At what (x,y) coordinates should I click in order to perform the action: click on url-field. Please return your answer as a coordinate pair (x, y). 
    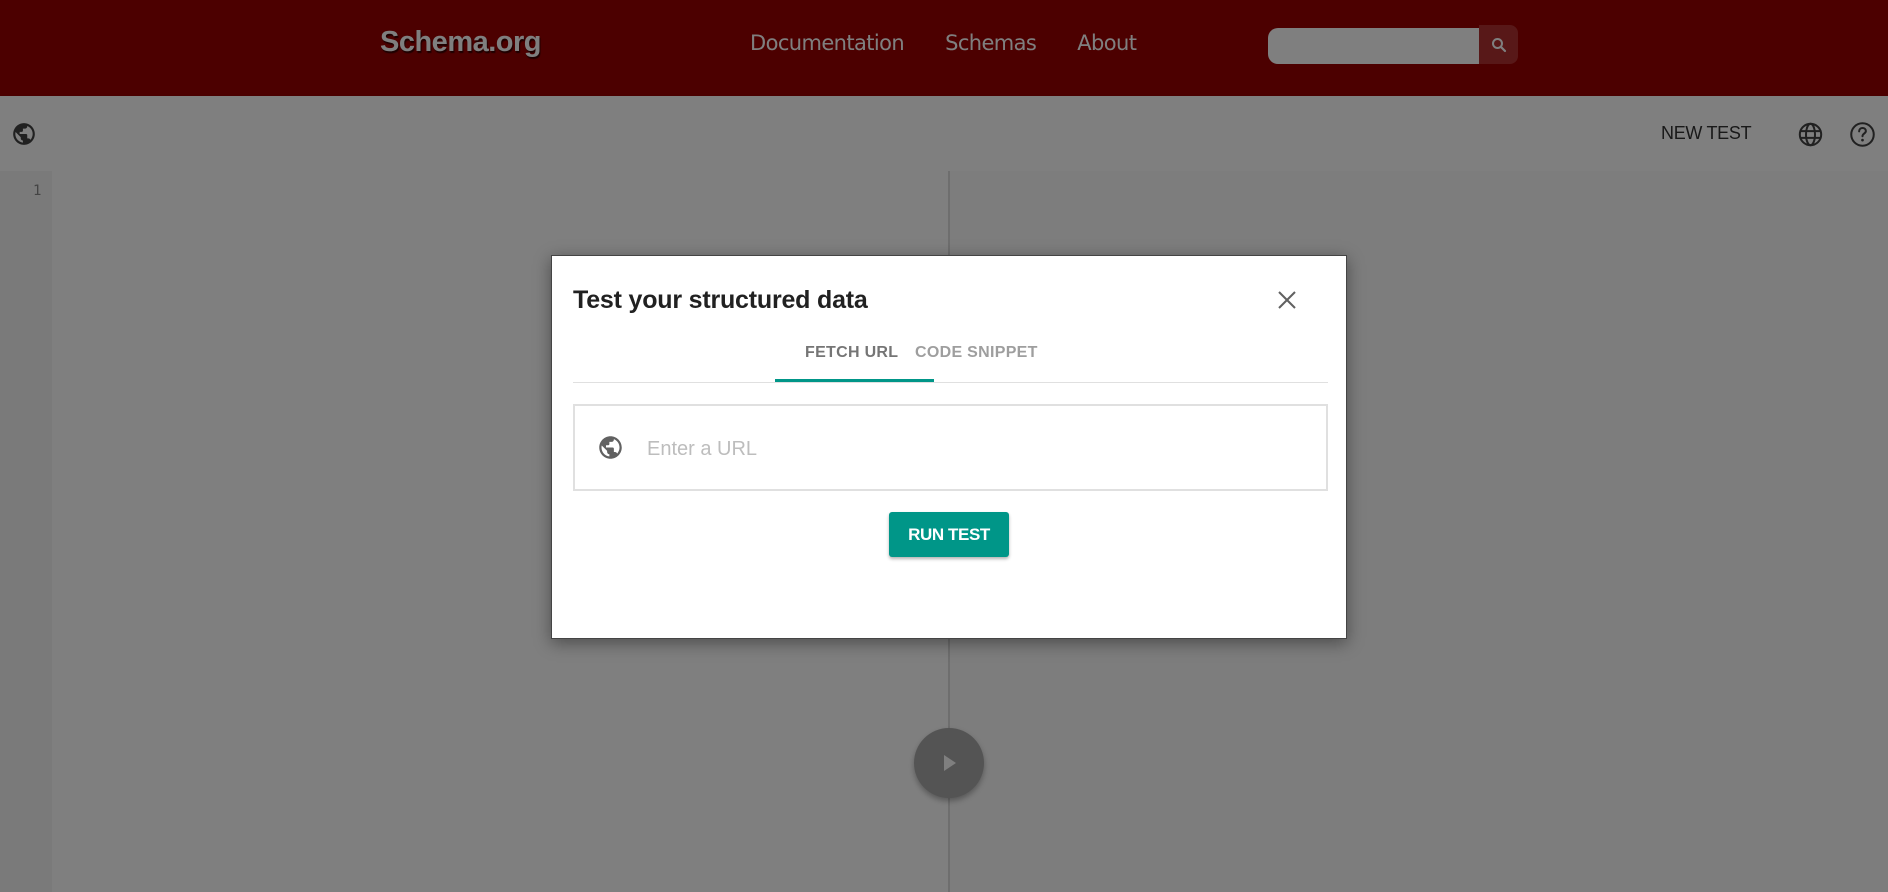
    Looking at the image, I should click on (950, 447).